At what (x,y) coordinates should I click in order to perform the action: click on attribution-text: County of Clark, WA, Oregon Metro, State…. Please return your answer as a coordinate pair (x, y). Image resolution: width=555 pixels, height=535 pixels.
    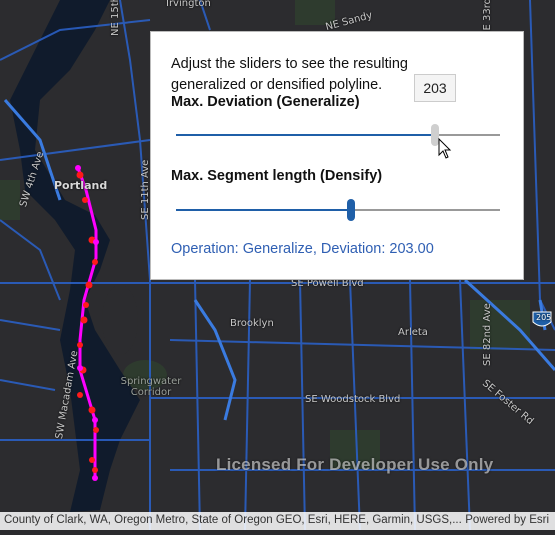
    Looking at the image, I should click on (233, 520).